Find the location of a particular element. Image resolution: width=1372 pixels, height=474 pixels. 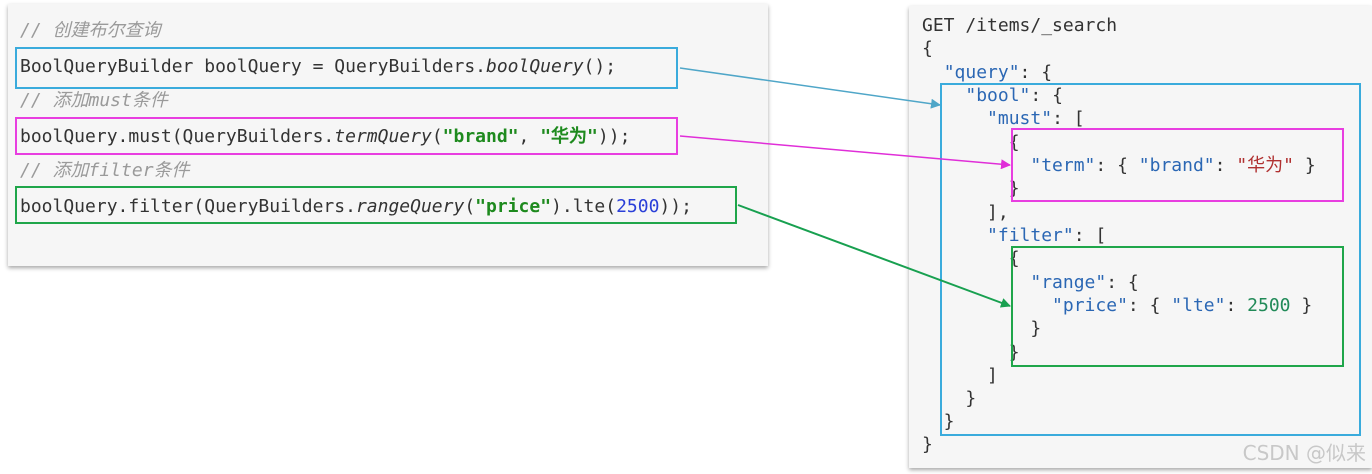

watermark: CSDN @似来 is located at coordinates (1304, 453).